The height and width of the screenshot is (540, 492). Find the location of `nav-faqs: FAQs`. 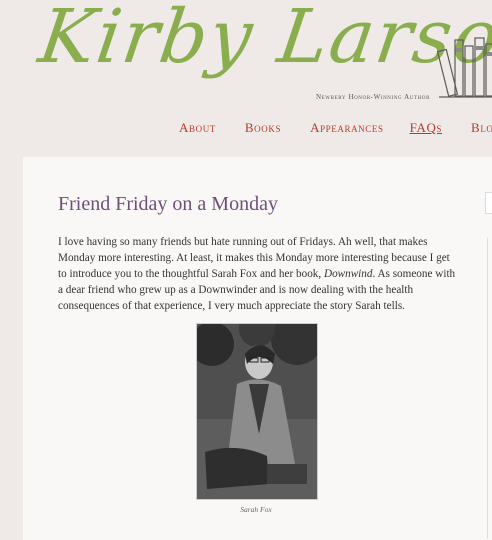

nav-faqs: FAQs is located at coordinates (426, 128).